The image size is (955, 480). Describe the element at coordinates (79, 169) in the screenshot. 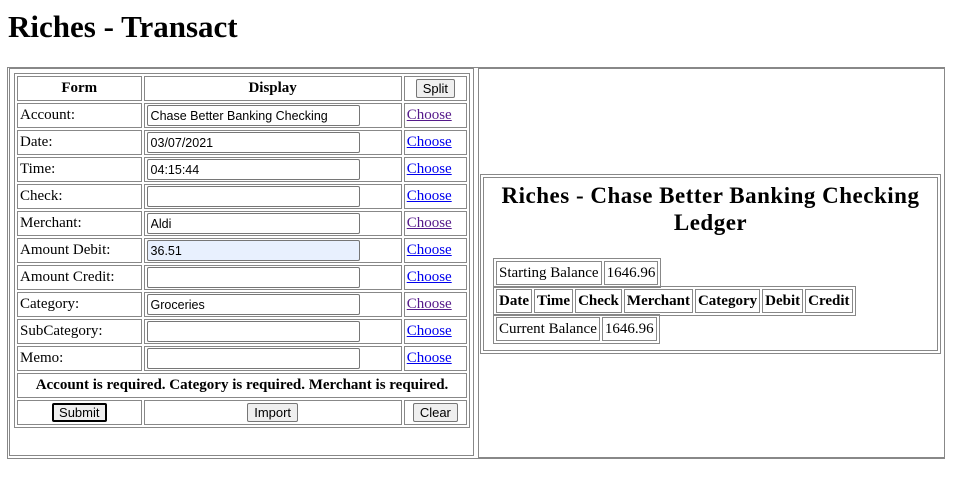

I see `field-label: Time:` at that location.